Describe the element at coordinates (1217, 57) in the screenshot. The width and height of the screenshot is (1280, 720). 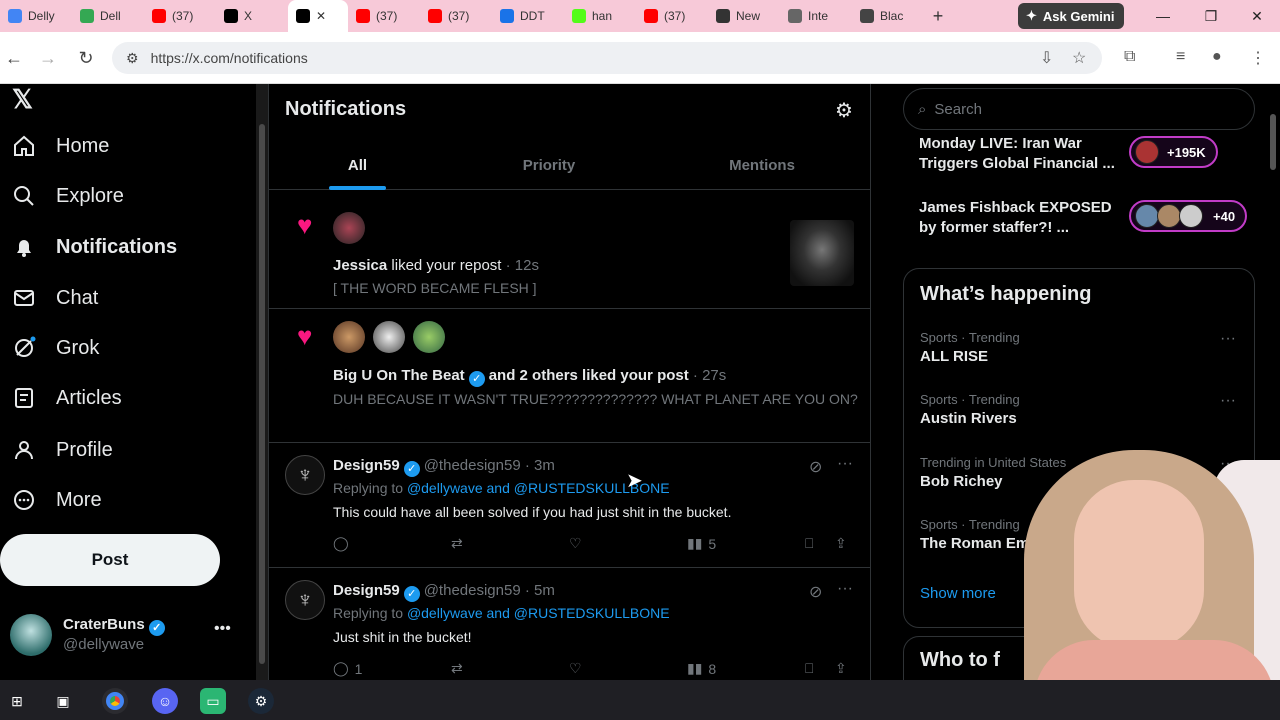
I see `profile-avatar-icon: ●` at that location.